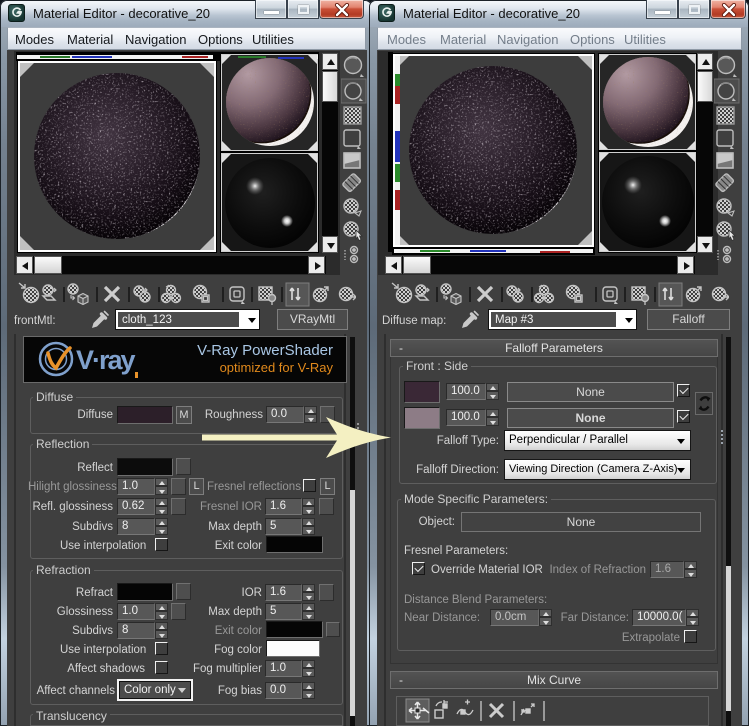  Describe the element at coordinates (106, 360) in the screenshot. I see `svg-text: V·ray` at that location.